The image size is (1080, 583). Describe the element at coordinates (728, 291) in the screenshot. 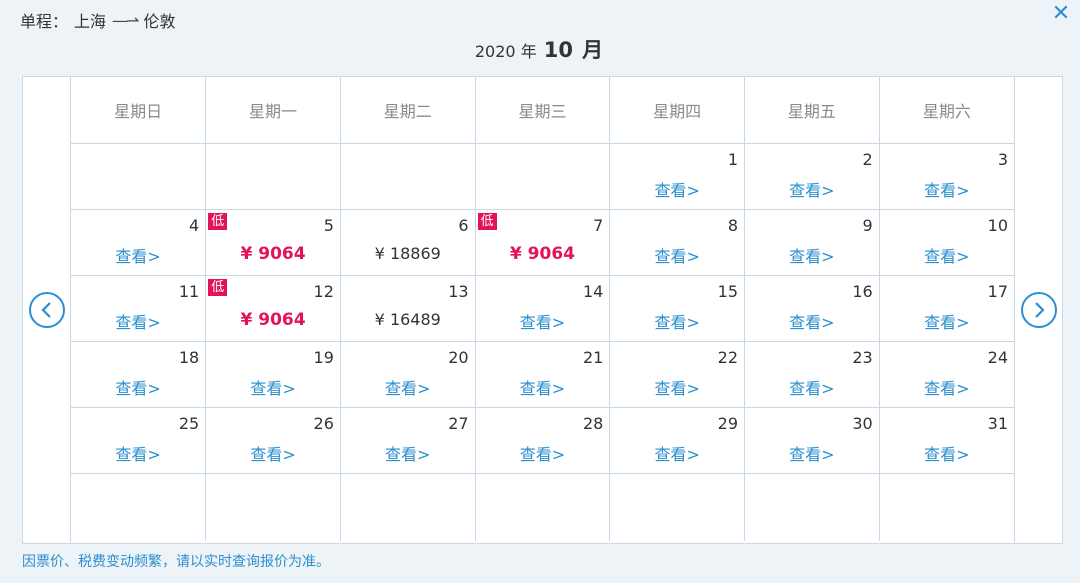

I see `day-number: 15` at that location.